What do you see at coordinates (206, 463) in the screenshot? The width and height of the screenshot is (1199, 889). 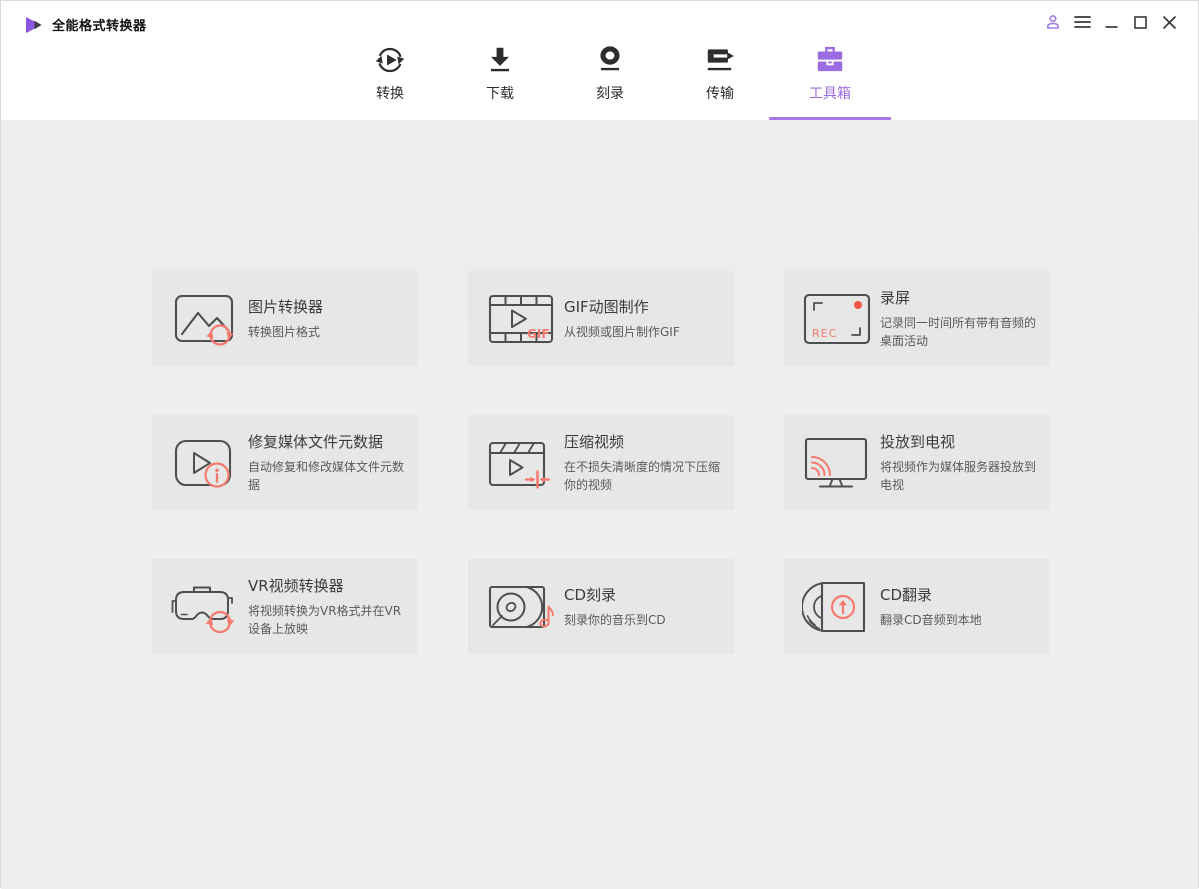 I see `fix-metadata-icon` at bounding box center [206, 463].